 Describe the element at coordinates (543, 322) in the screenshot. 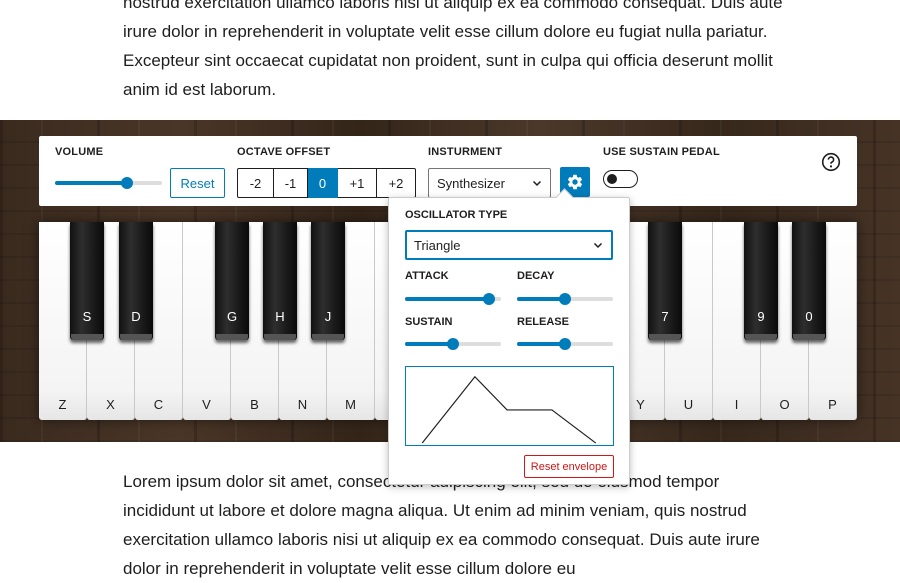

I see `release-label: RELEASE` at that location.